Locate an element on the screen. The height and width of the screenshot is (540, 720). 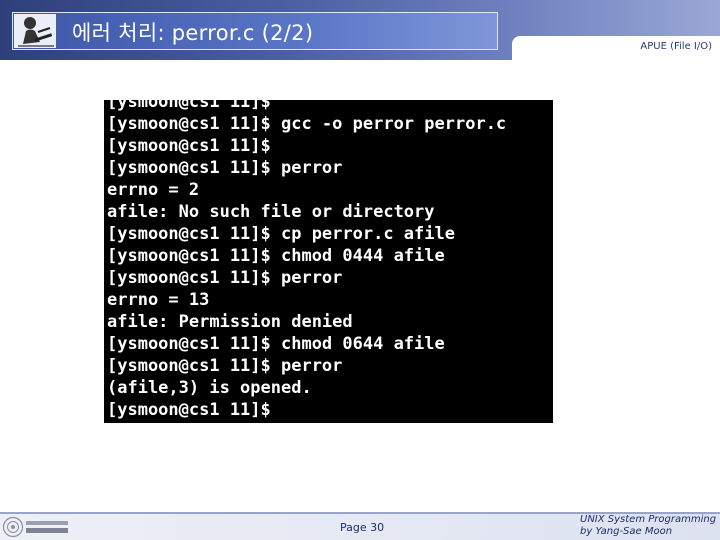
terminal-line: (afile,3) is opened. is located at coordinates (209, 388).